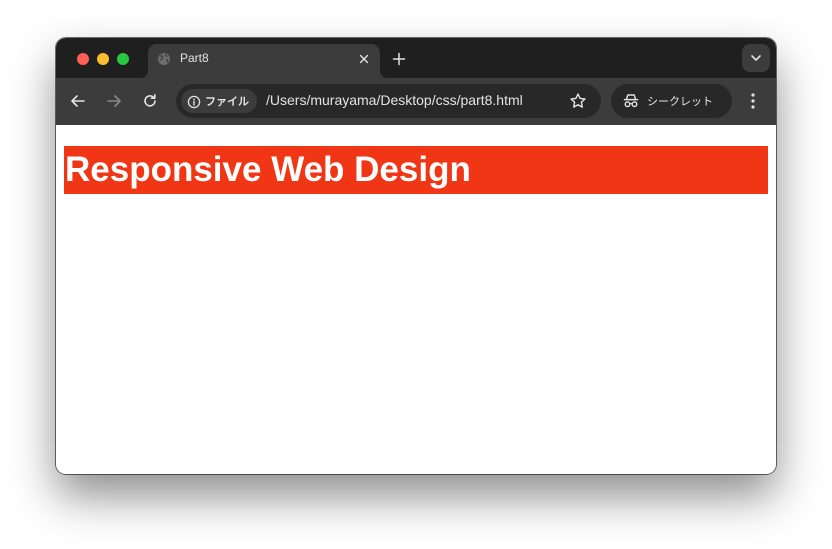 The height and width of the screenshot is (549, 832). I want to click on chip-label: ファイル, so click(227, 101).